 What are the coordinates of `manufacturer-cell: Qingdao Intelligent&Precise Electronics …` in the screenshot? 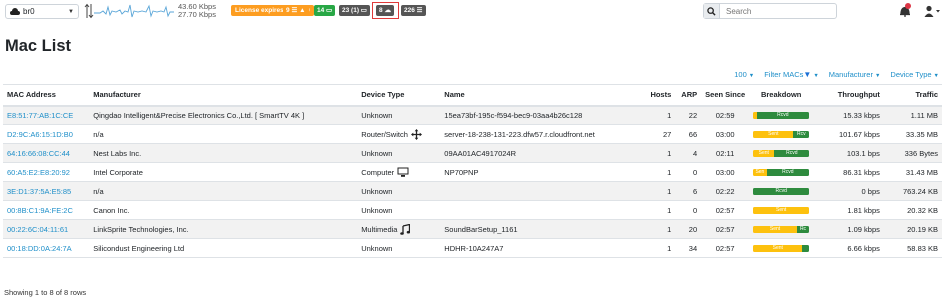 It's located at (223, 115).